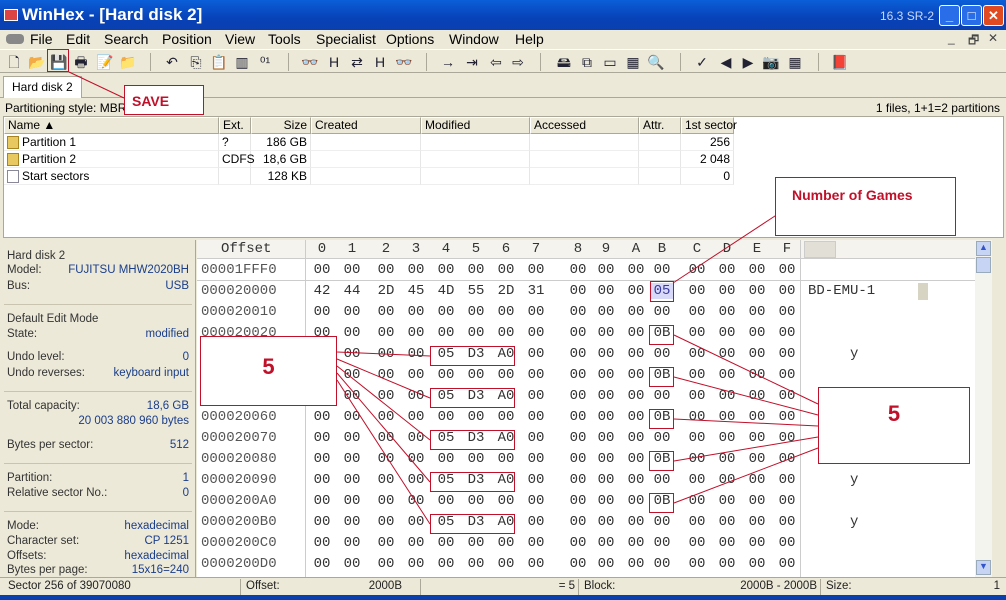 The image size is (1006, 600). What do you see at coordinates (268, 371) in the screenshot?
I see `count-annotation-left: 5` at bounding box center [268, 371].